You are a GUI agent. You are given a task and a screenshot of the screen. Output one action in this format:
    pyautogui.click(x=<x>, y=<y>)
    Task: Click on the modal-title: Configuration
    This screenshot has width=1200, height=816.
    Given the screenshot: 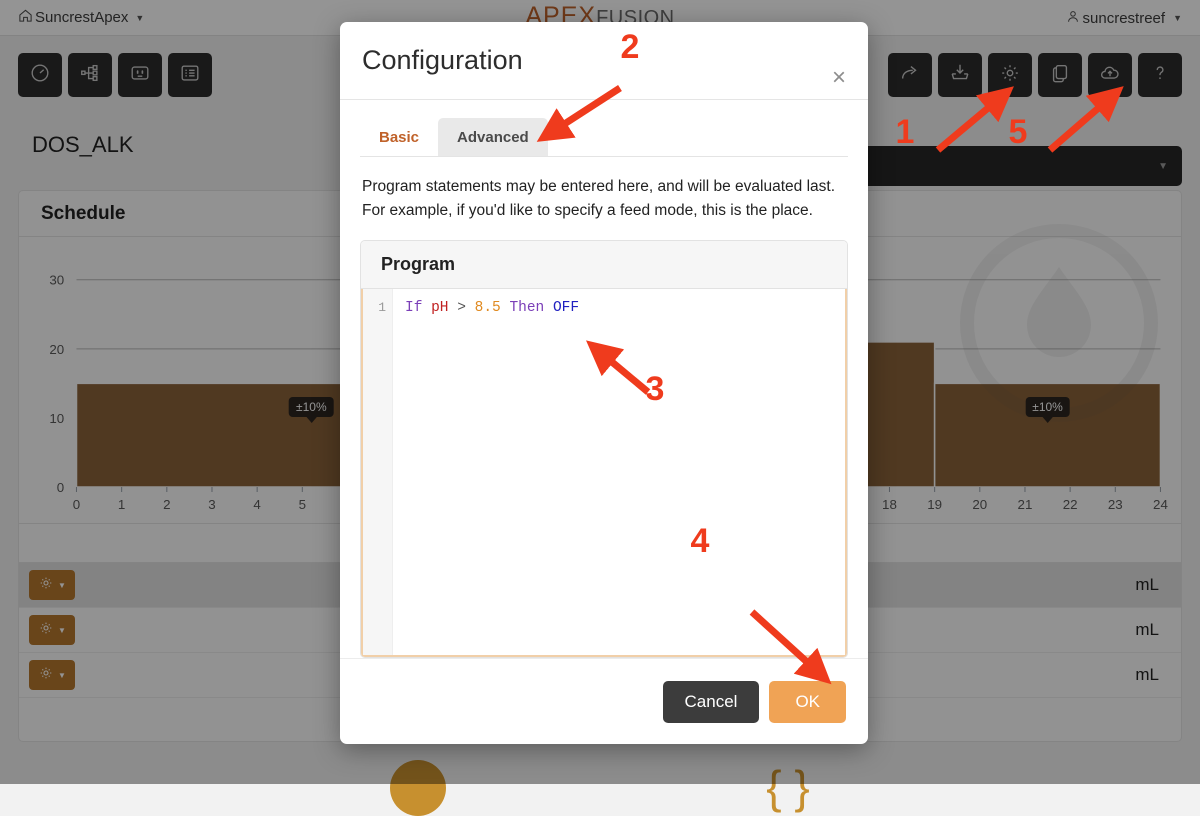 What is the action you would take?
    pyautogui.click(x=442, y=60)
    